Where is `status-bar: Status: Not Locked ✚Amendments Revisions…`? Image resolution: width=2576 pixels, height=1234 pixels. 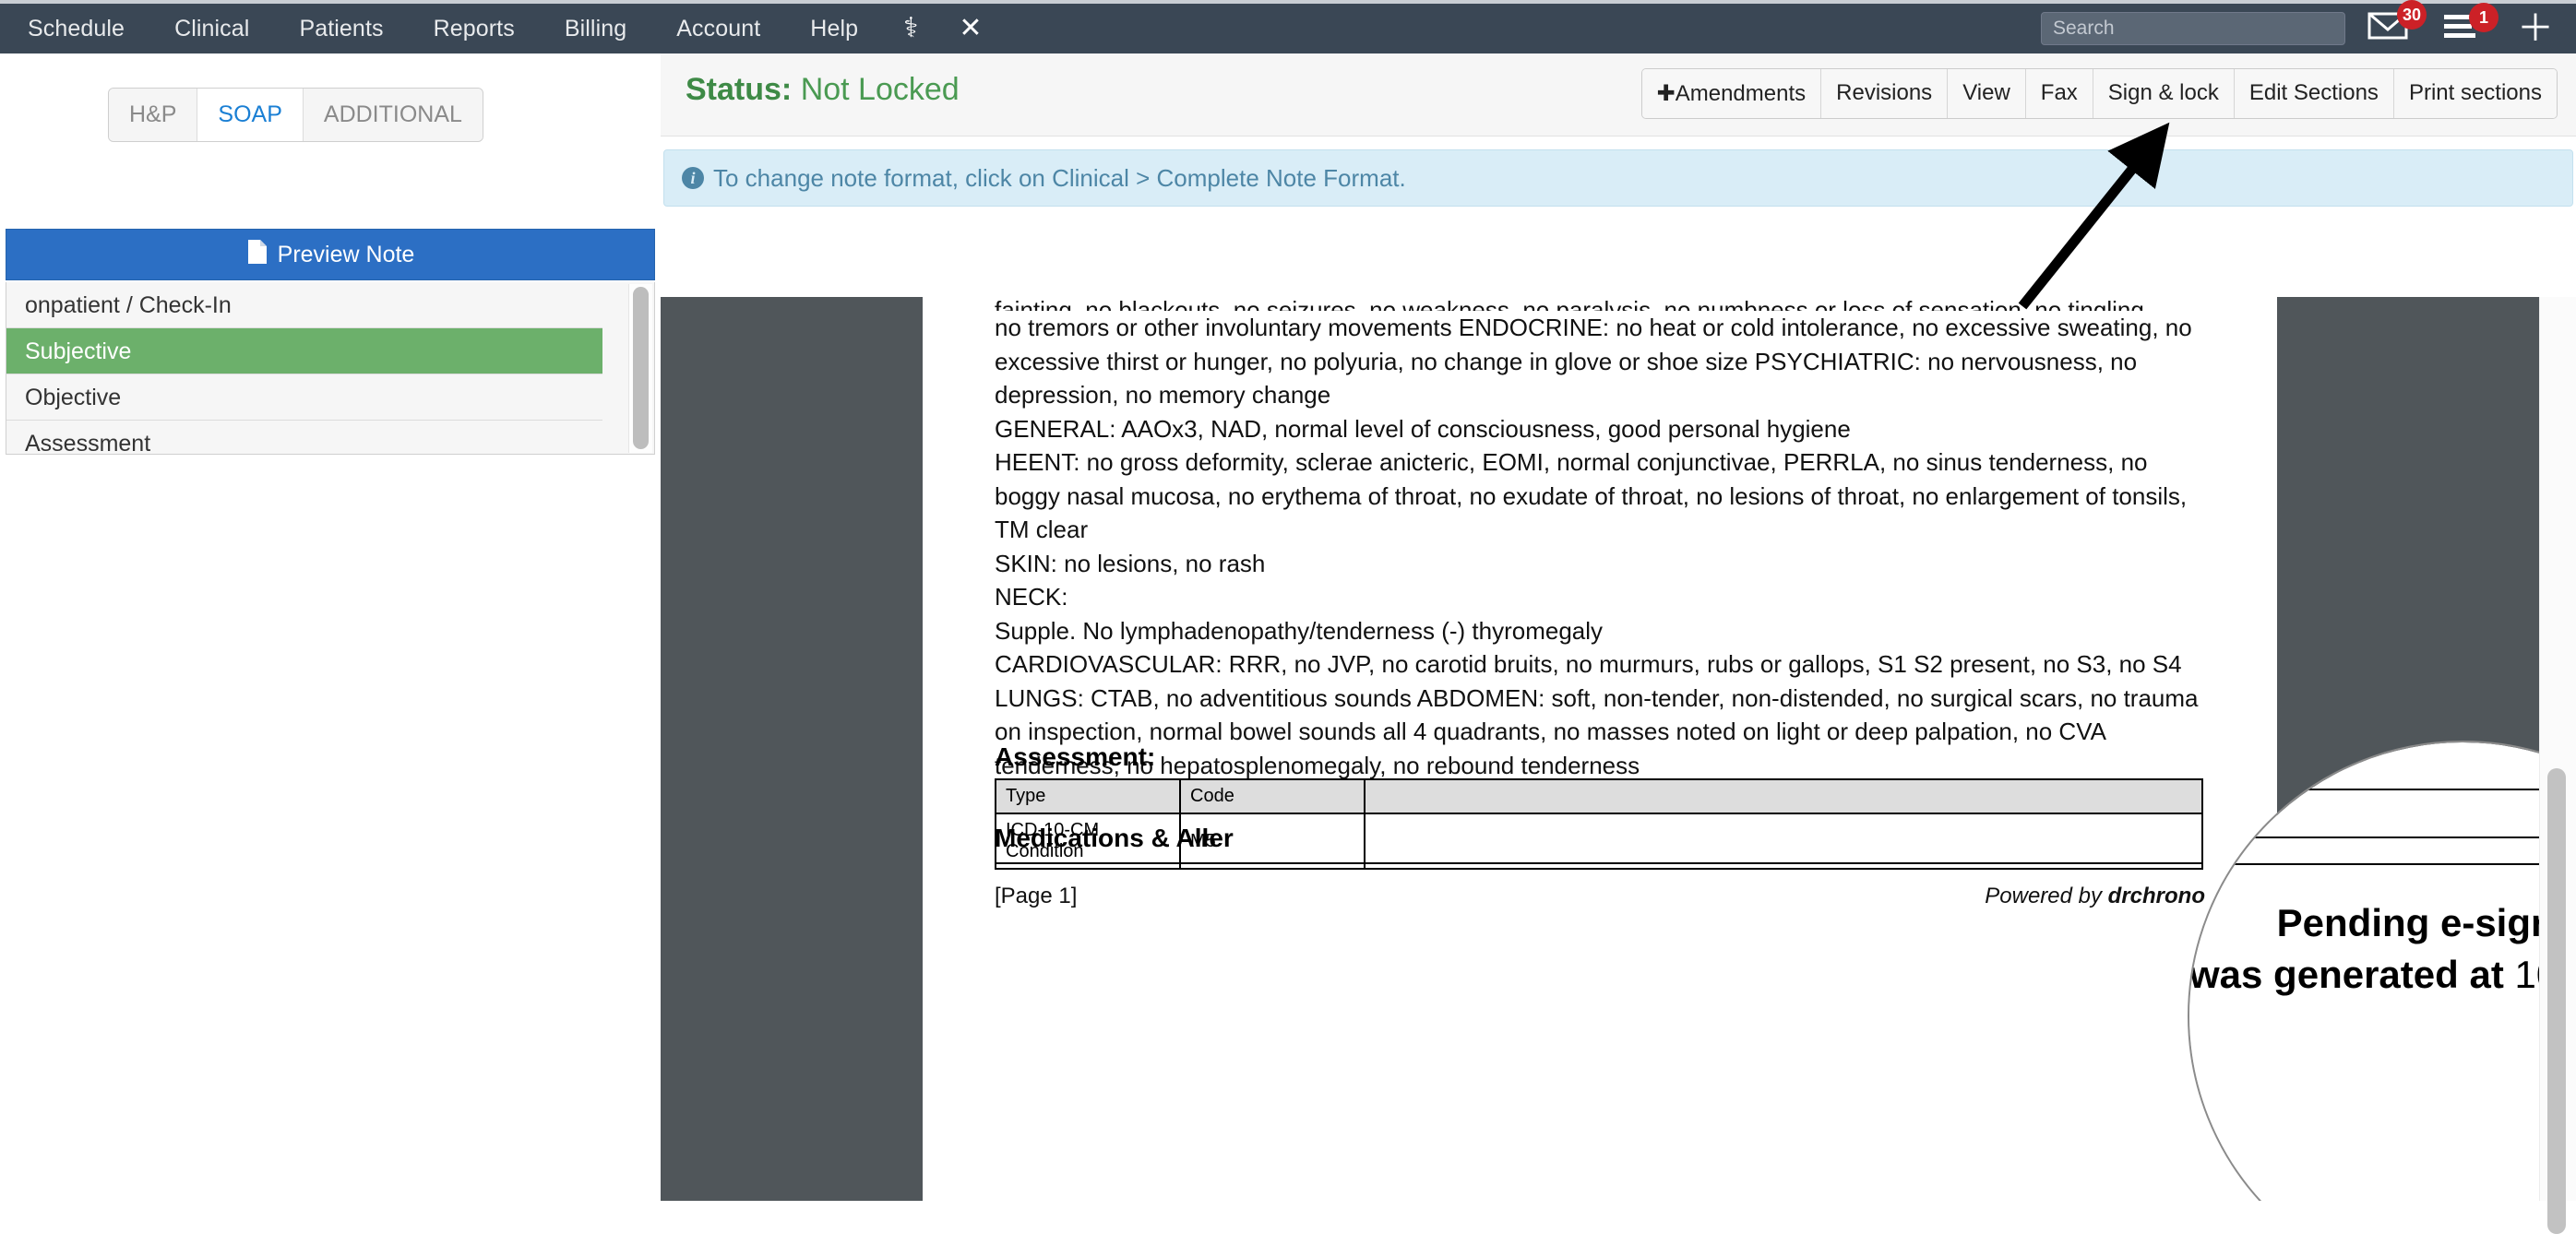 status-bar: Status: Not Locked ✚Amendments Revisions… is located at coordinates (1618, 94).